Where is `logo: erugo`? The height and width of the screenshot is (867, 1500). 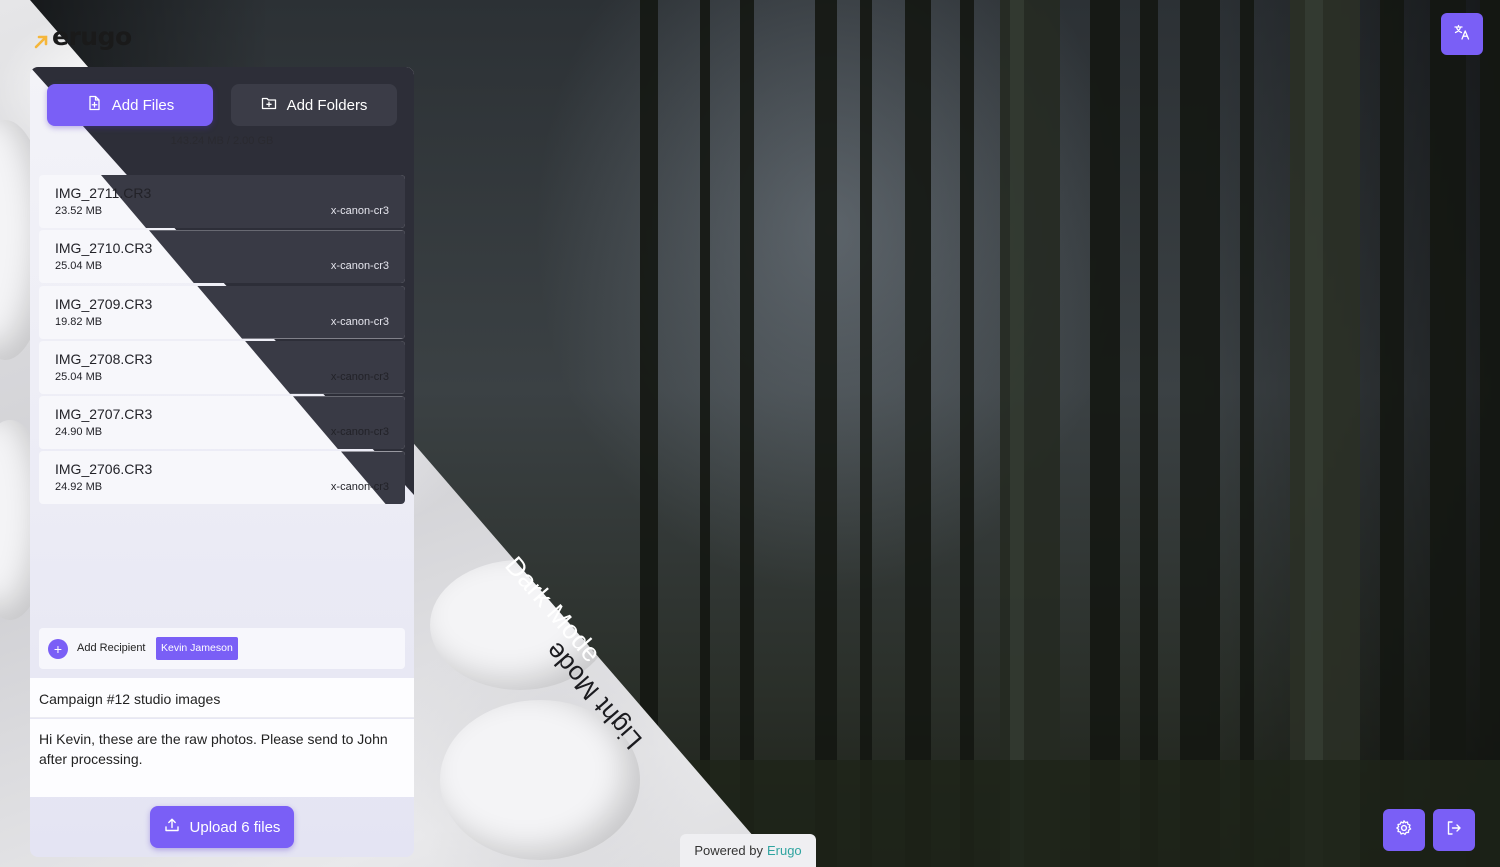 logo: erugo is located at coordinates (83, 36).